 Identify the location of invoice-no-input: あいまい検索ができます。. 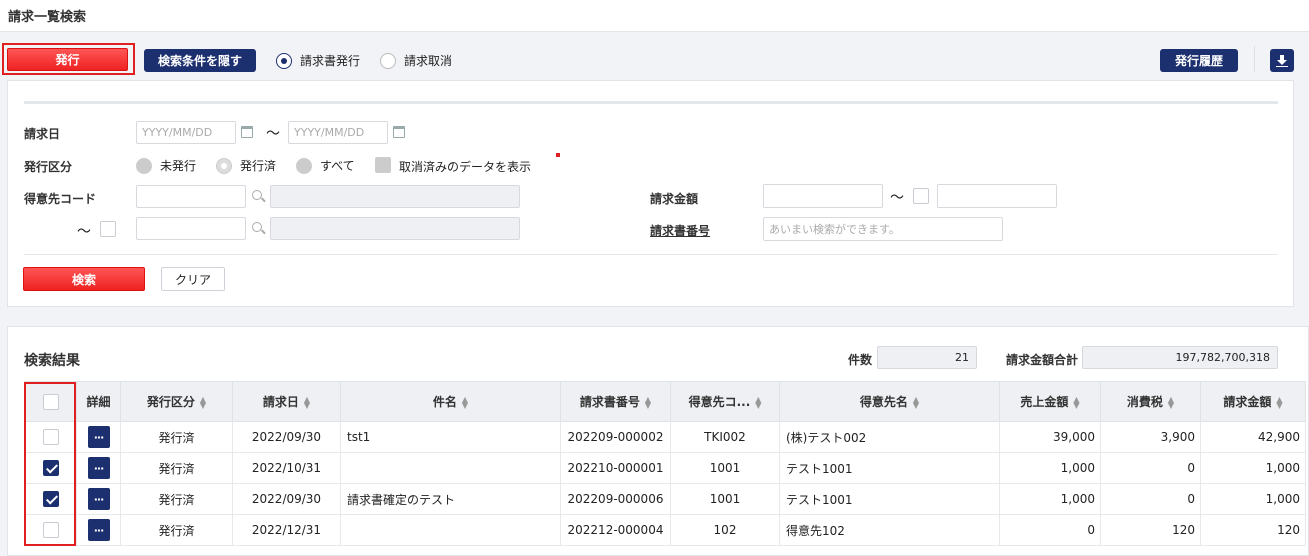
(883, 229).